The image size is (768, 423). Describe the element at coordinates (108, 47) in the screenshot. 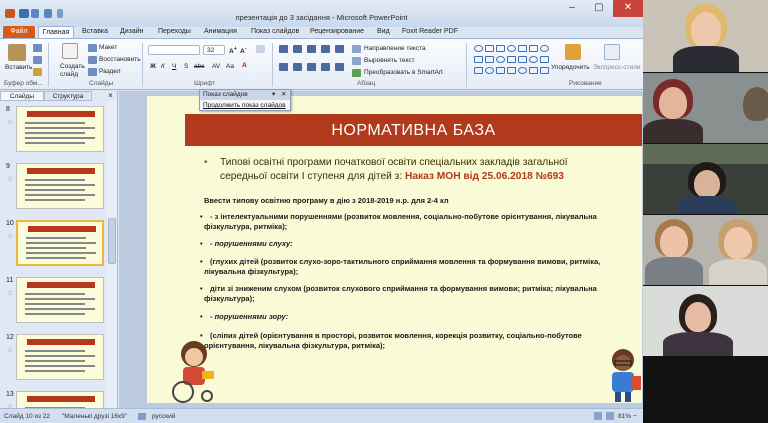

I see `layout-button: Макет` at that location.